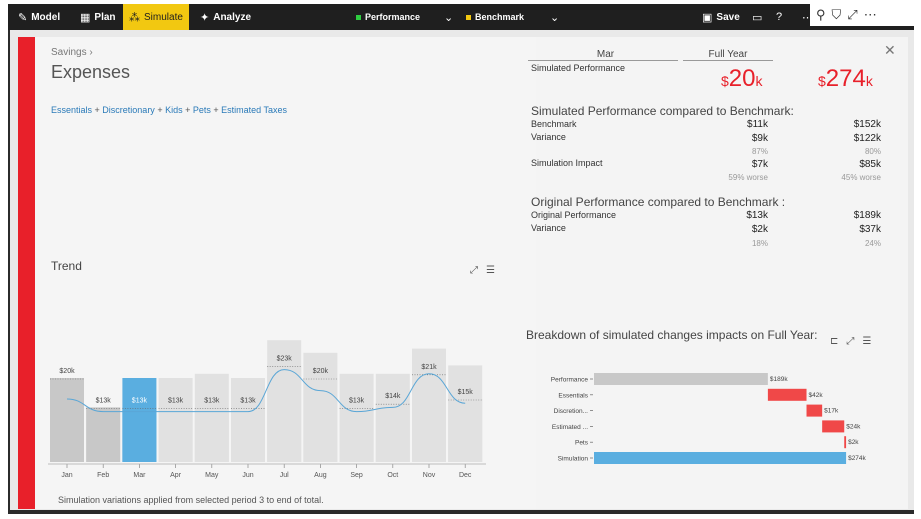  Describe the element at coordinates (468, 17) in the screenshot. I see `benchmark-dot-icon` at that location.